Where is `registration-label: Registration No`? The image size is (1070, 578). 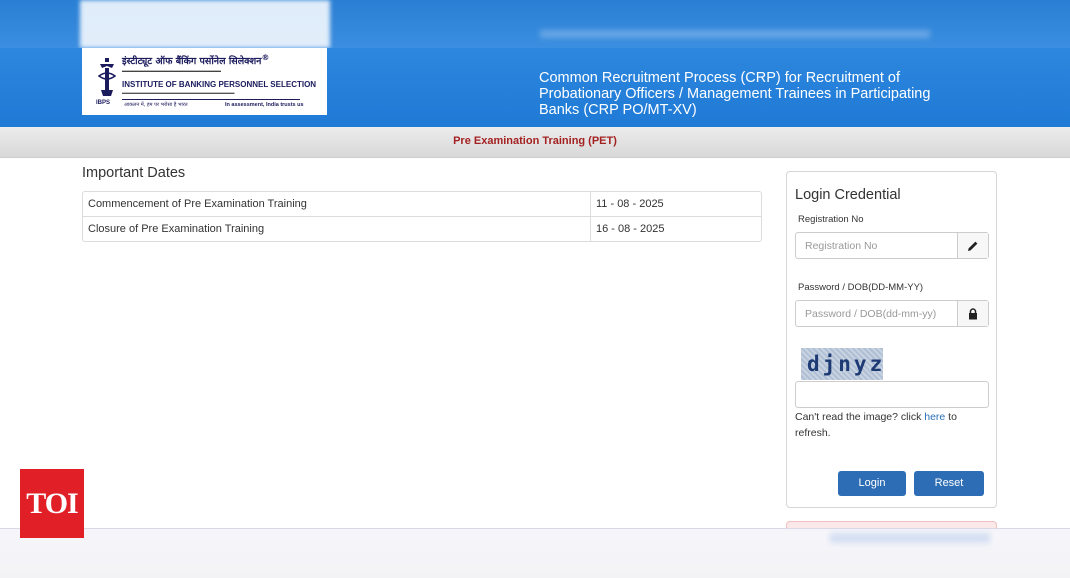 registration-label: Registration No is located at coordinates (831, 219).